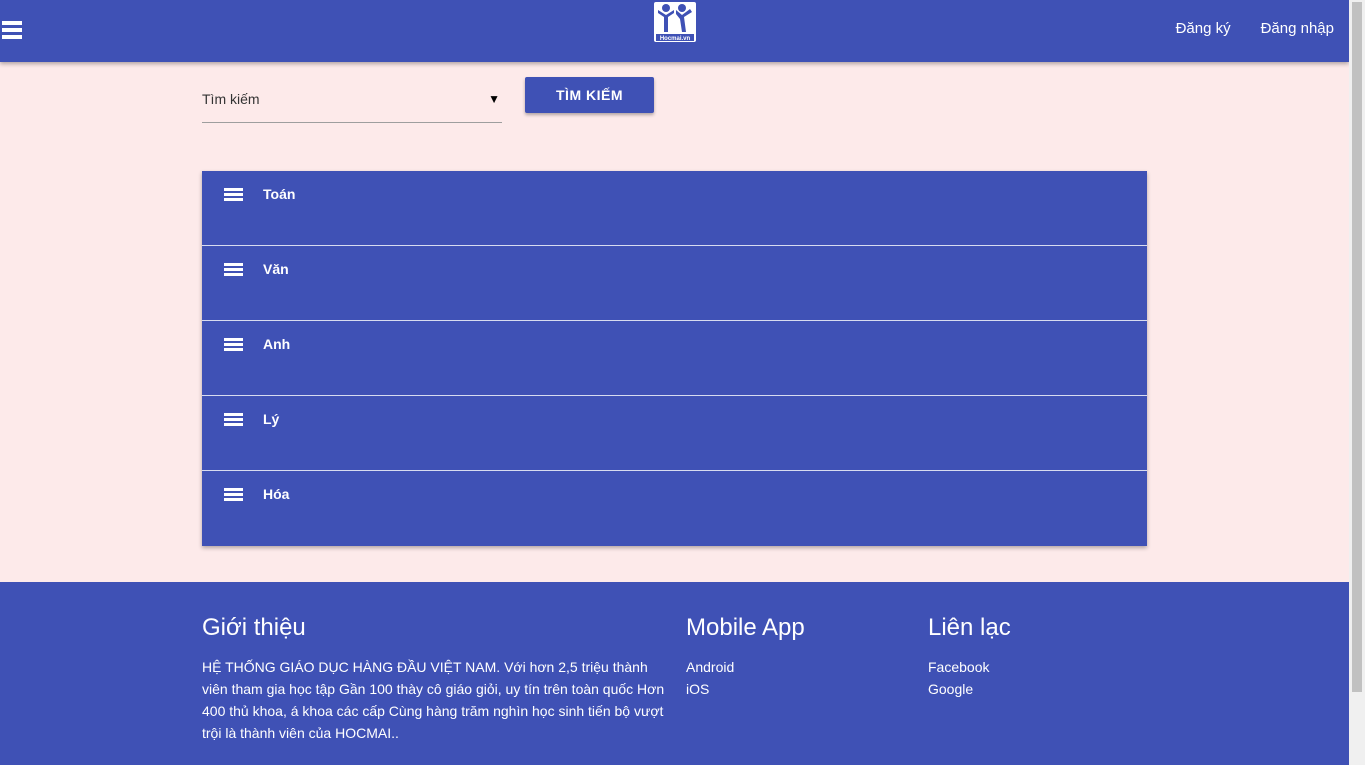 This screenshot has height=765, width=1365. Describe the element at coordinates (675, 39) in the screenshot. I see `logo-text: Hocmai.vn` at that location.